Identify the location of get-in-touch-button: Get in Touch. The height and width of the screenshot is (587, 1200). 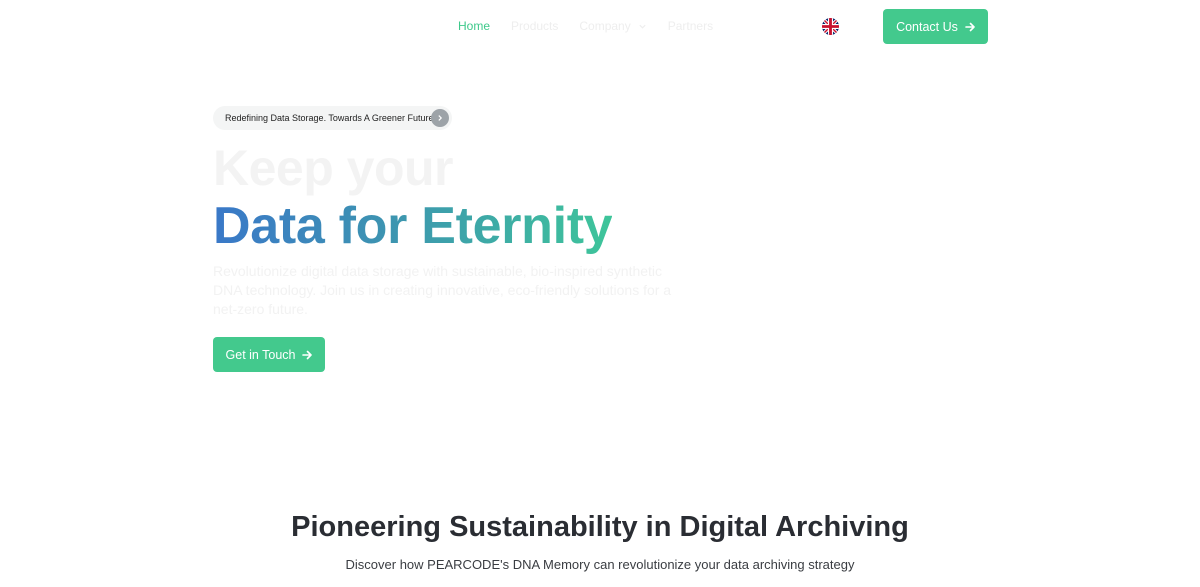
(269, 354).